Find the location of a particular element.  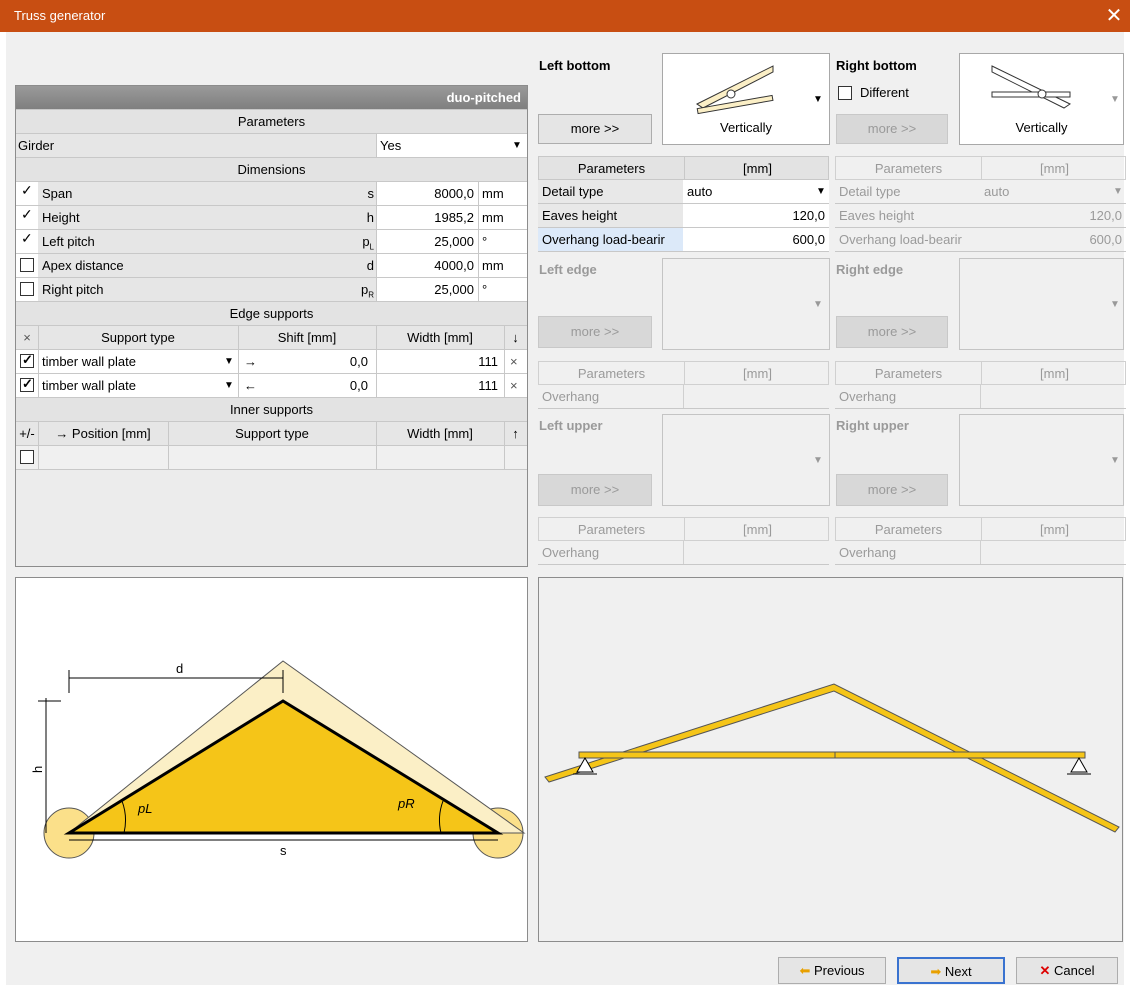

cancel-icon: ✕ is located at coordinates (1045, 970).